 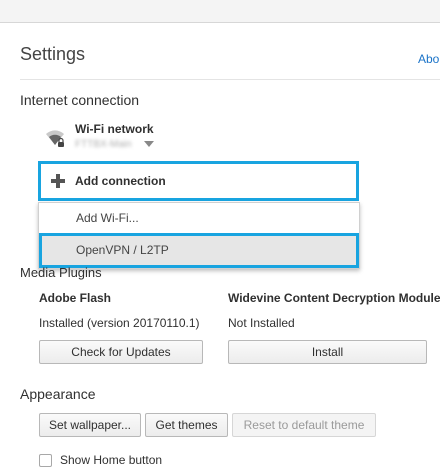 What do you see at coordinates (149, 144) in the screenshot?
I see `chevron-down-icon` at bounding box center [149, 144].